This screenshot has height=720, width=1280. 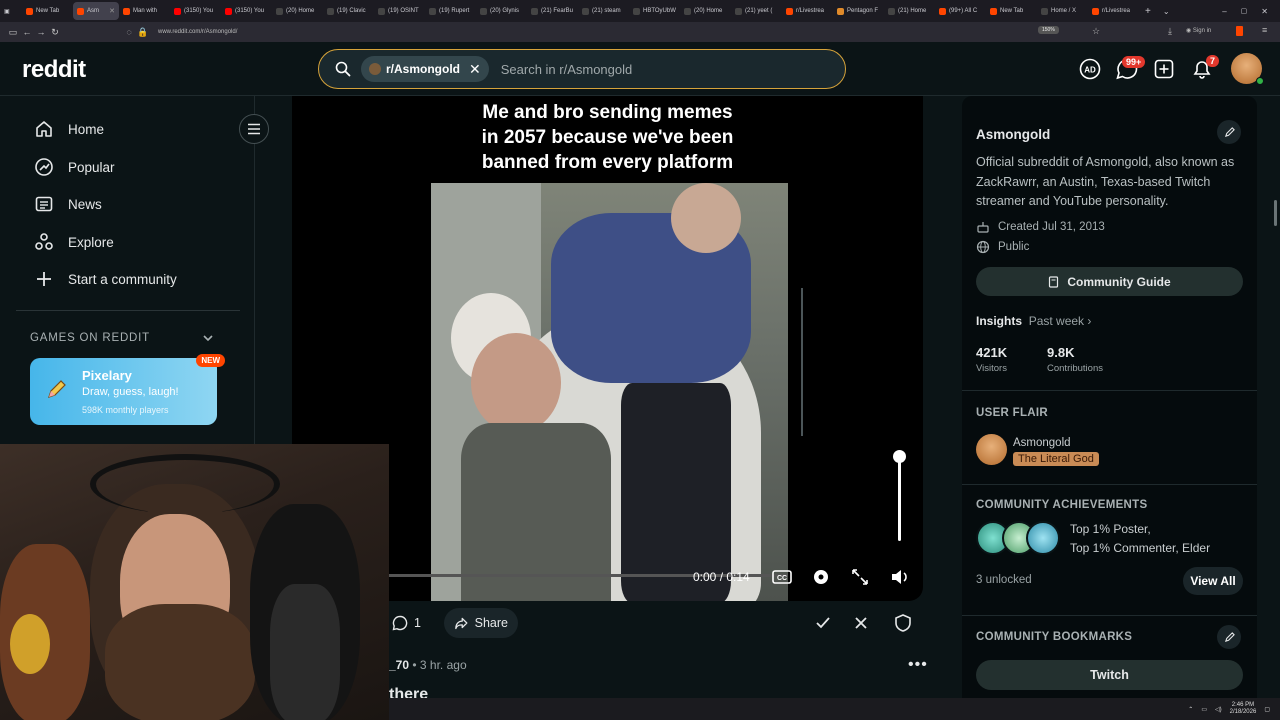 I want to click on minimize-button: –, so click(x=1224, y=11).